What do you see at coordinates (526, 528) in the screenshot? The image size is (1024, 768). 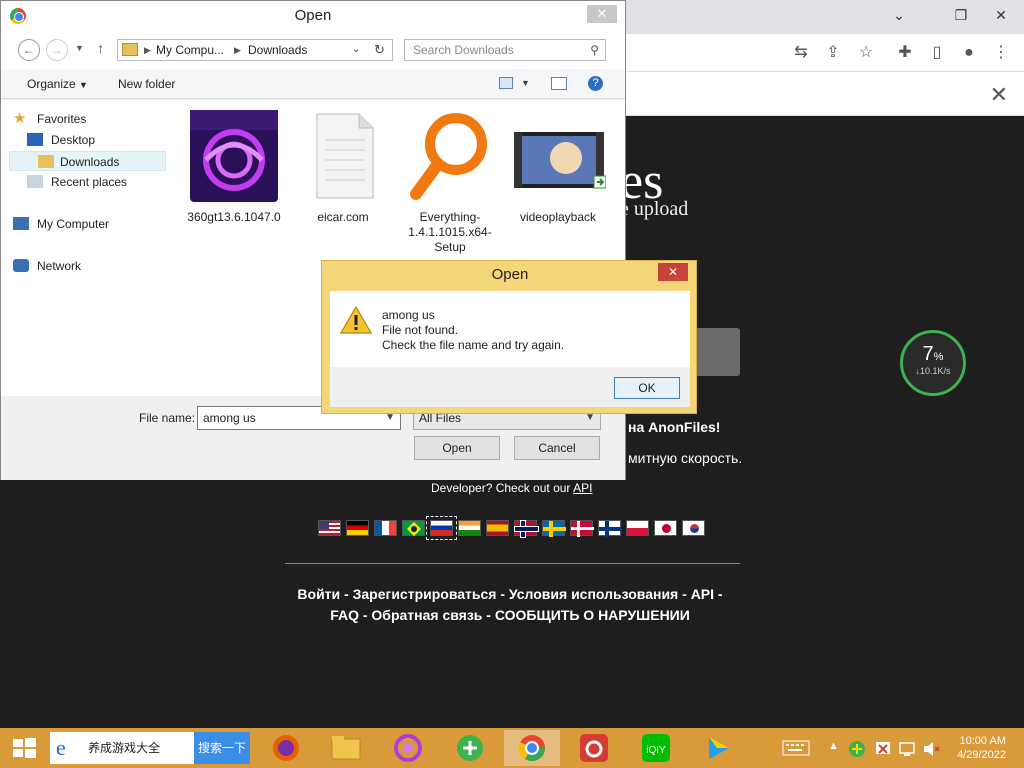 I see `flag-no` at bounding box center [526, 528].